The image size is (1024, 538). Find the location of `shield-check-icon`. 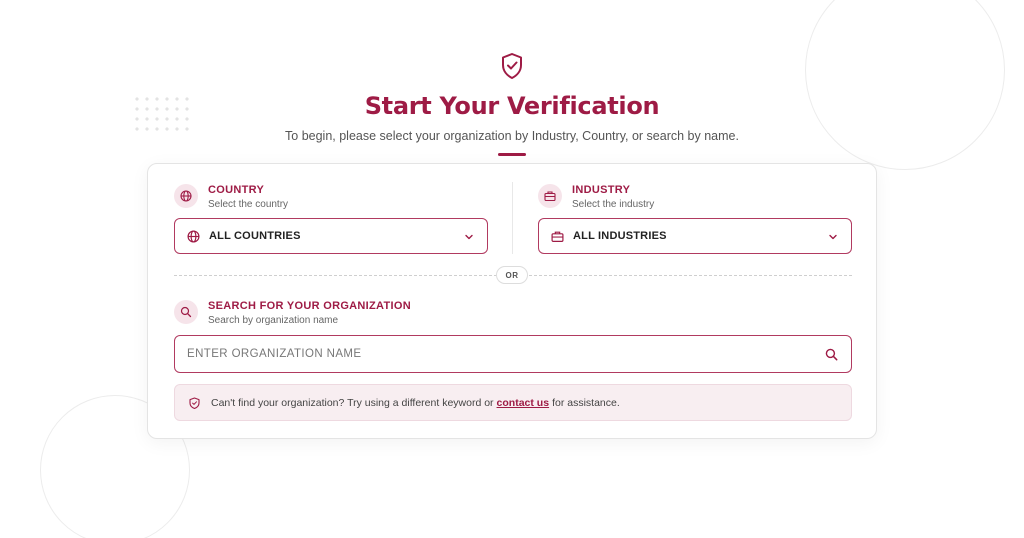

shield-check-icon is located at coordinates (512, 66).